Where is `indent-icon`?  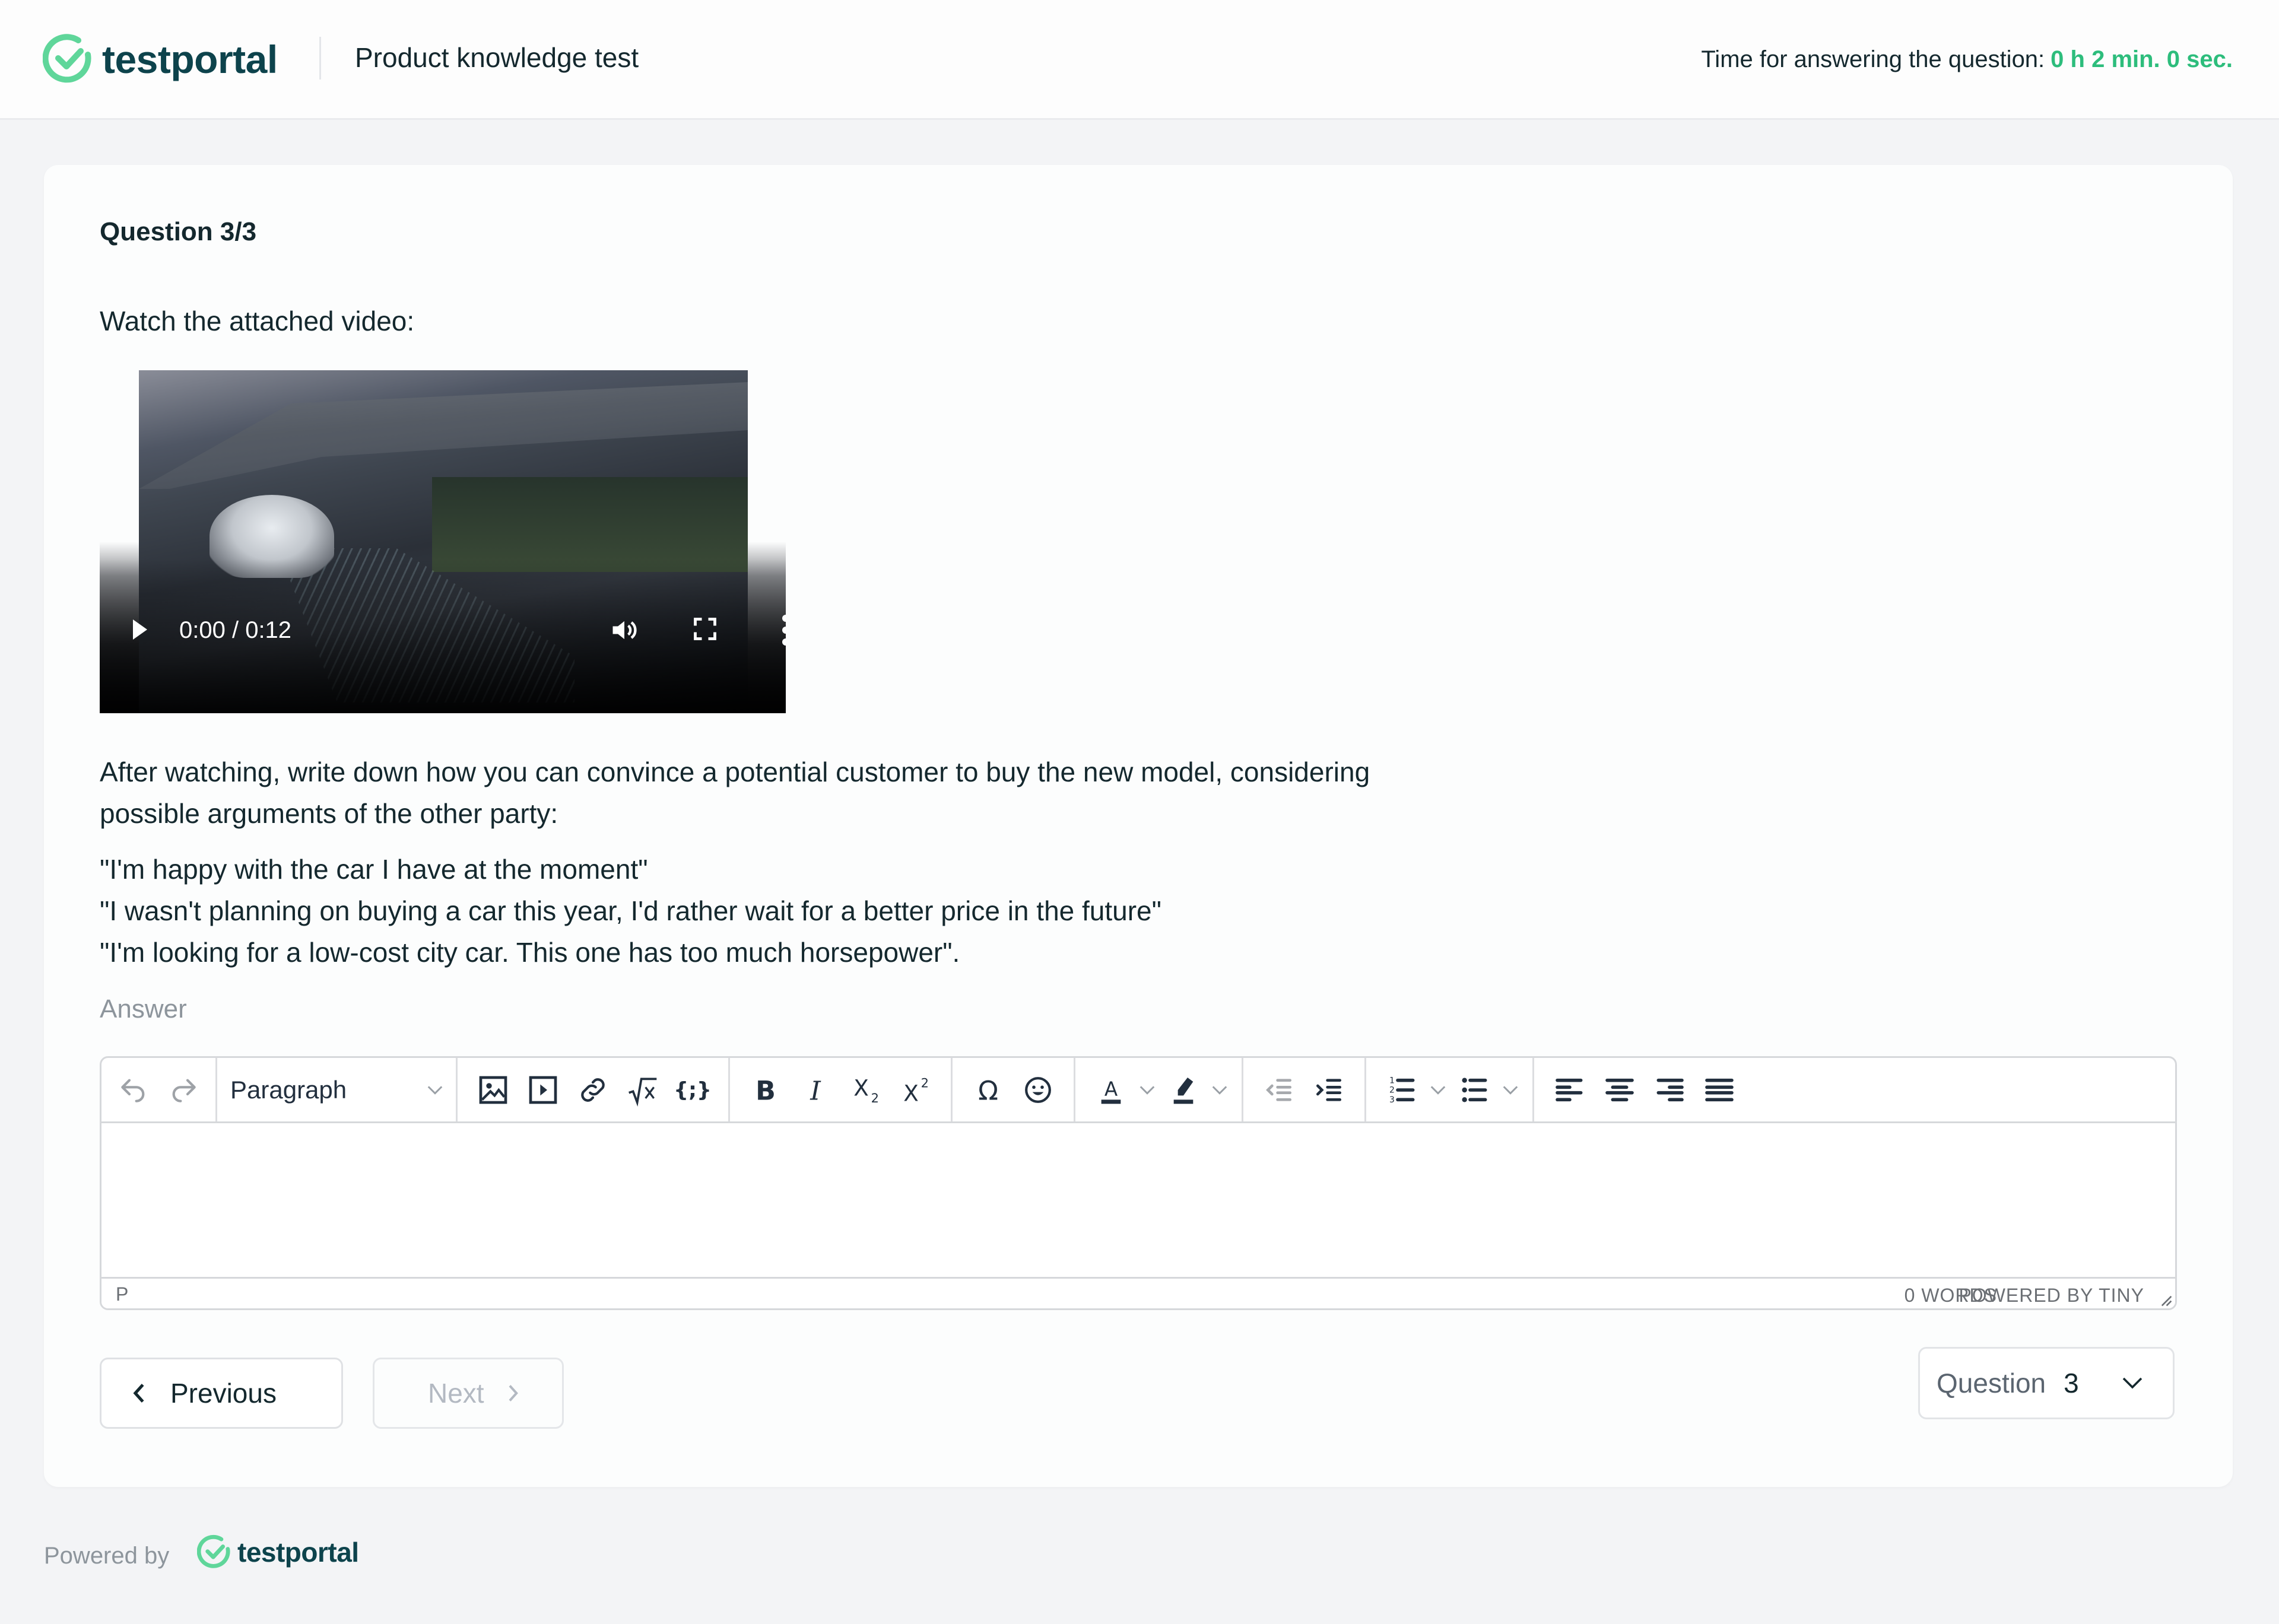
indent-icon is located at coordinates (1328, 1089).